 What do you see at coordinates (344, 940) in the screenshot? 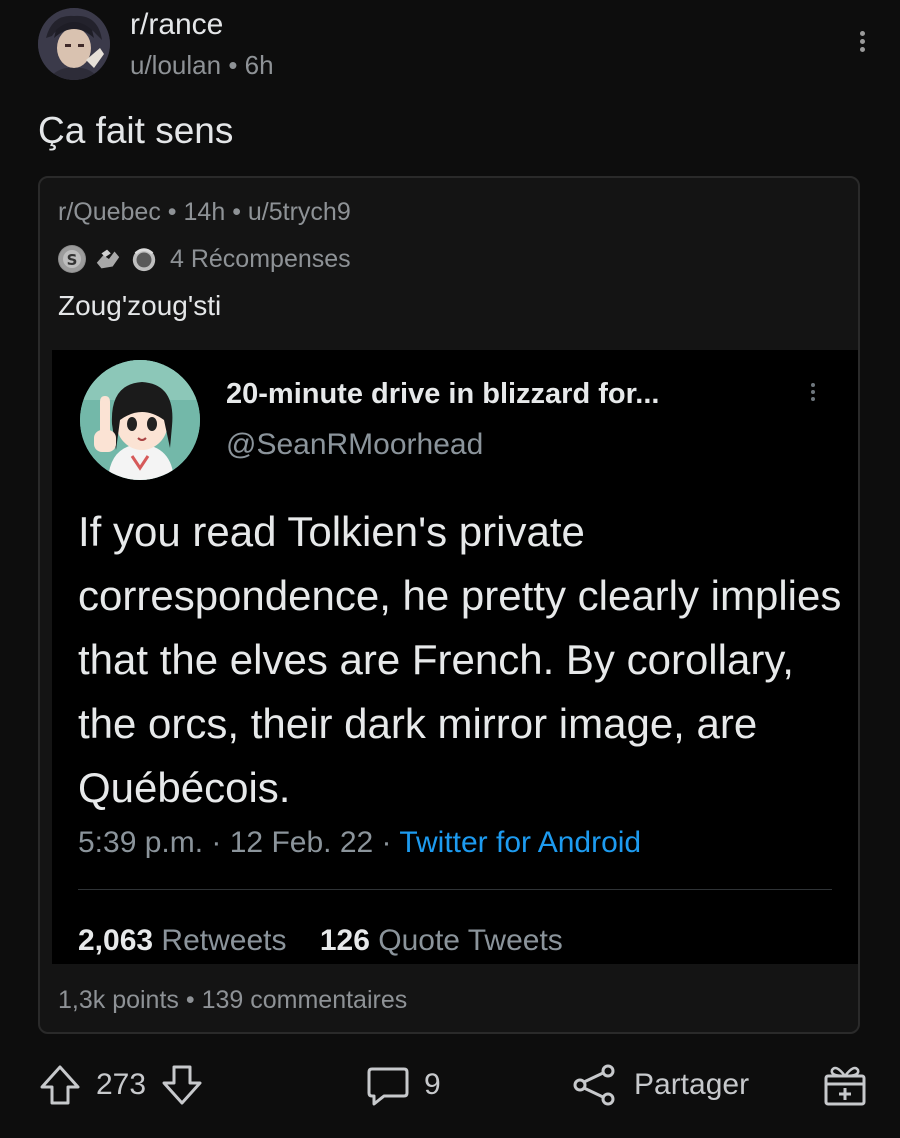
I see `quotes-count: 126` at bounding box center [344, 940].